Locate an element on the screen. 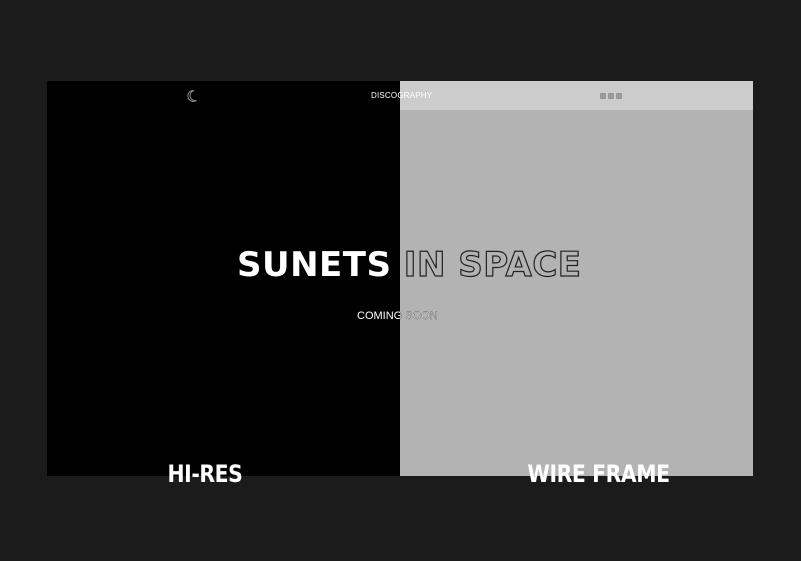  hero-subtitle-hires-part: COMING SOON is located at coordinates (223, 316).